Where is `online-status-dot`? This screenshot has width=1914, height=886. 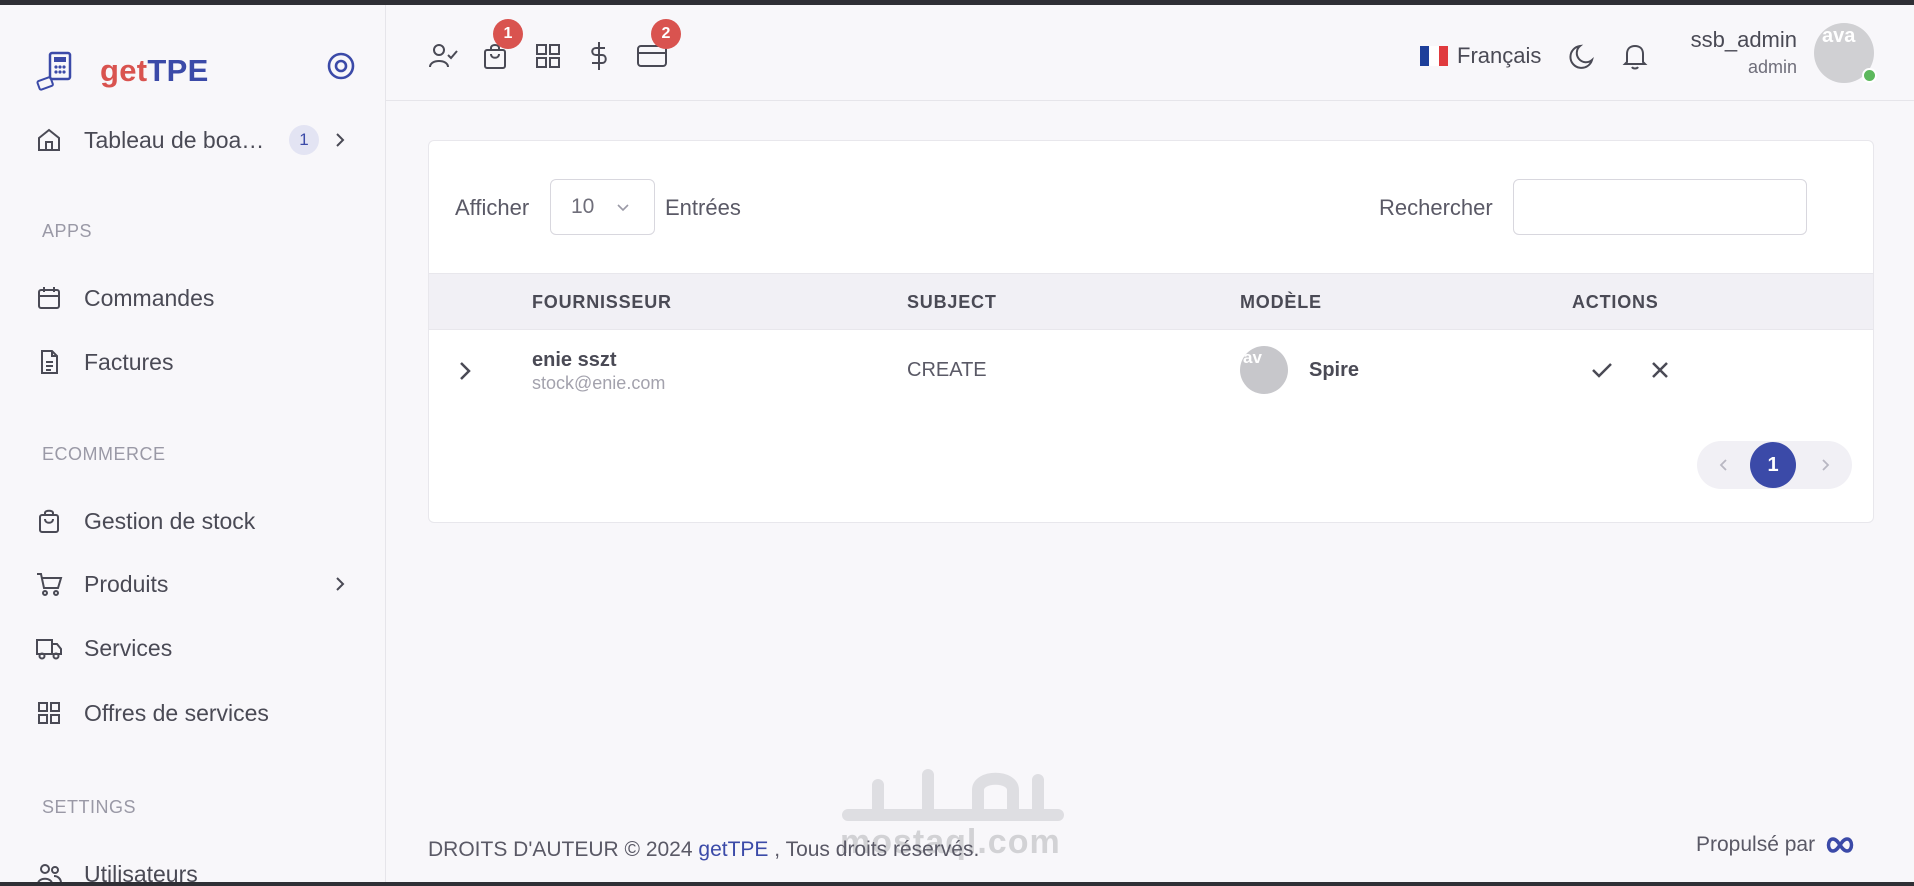
online-status-dot is located at coordinates (1869, 75).